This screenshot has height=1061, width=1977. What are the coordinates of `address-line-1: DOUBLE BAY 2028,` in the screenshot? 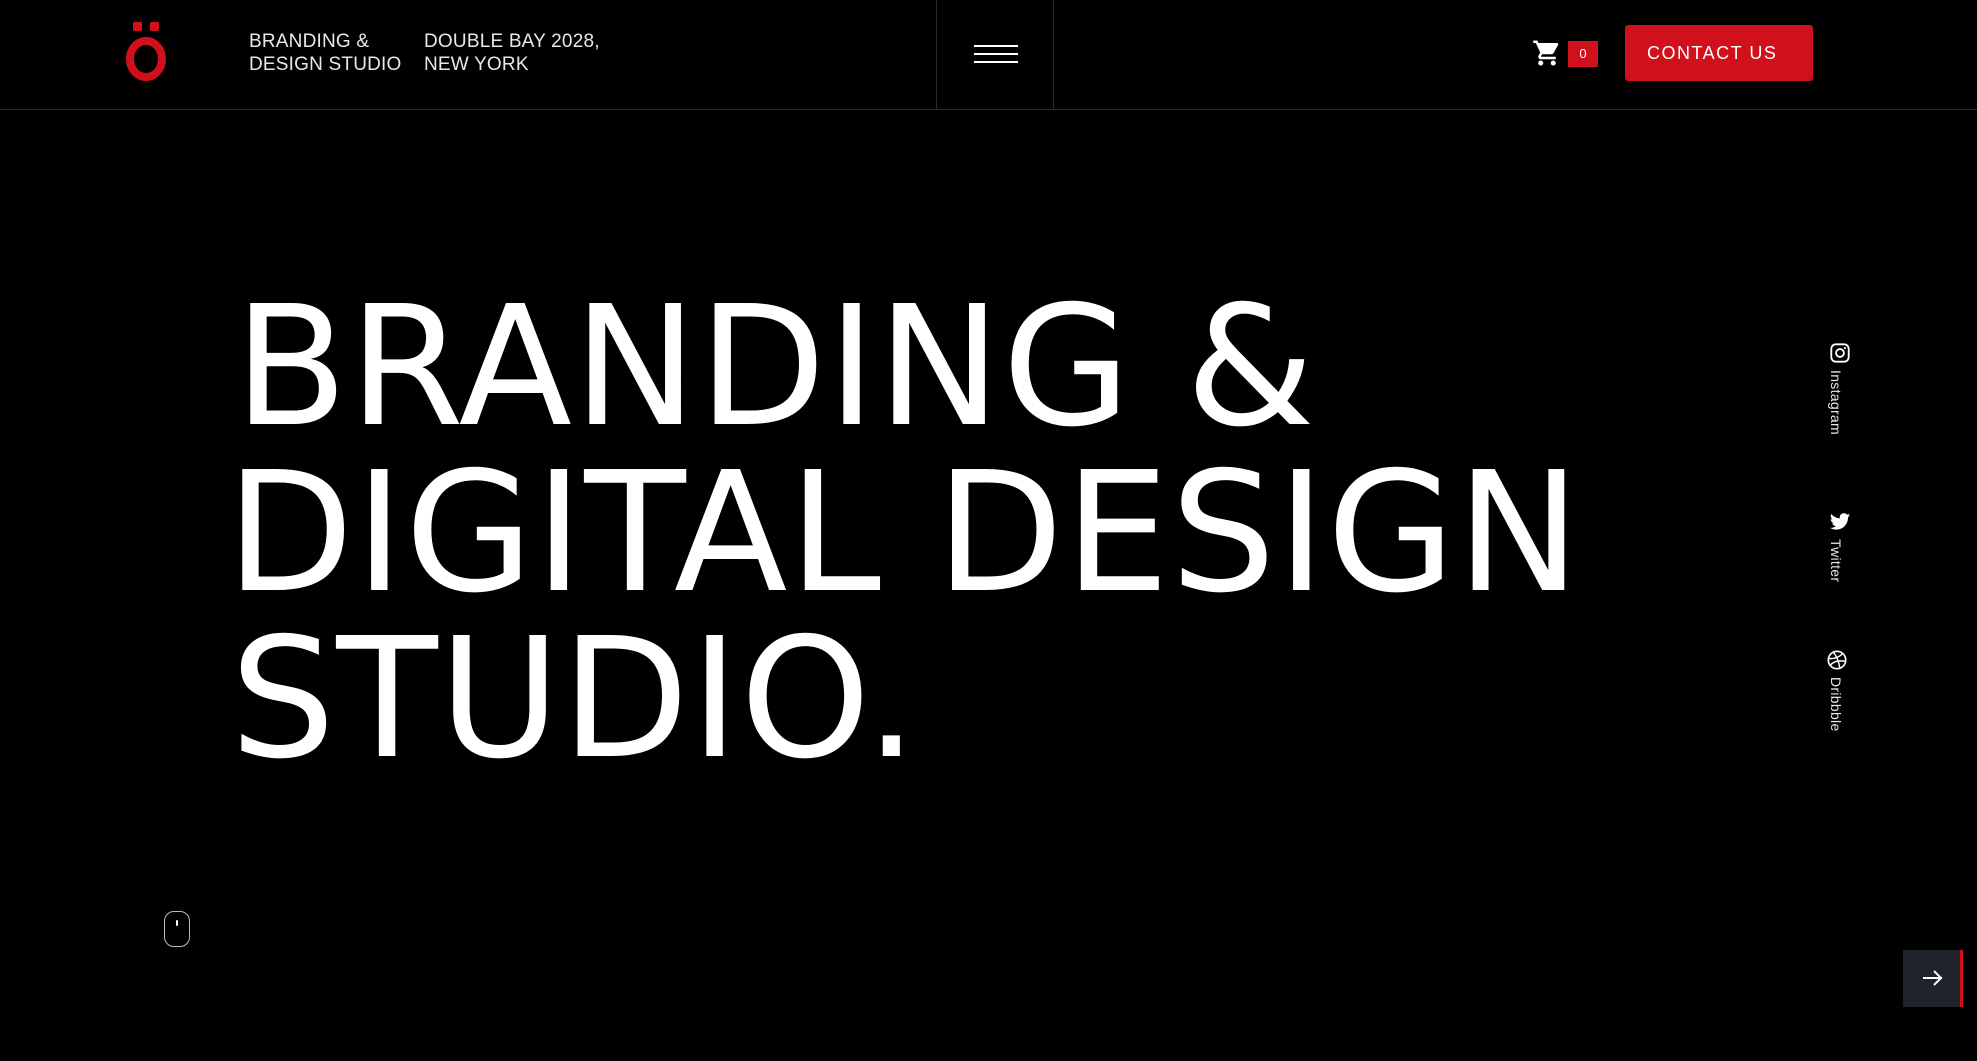 It's located at (512, 41).